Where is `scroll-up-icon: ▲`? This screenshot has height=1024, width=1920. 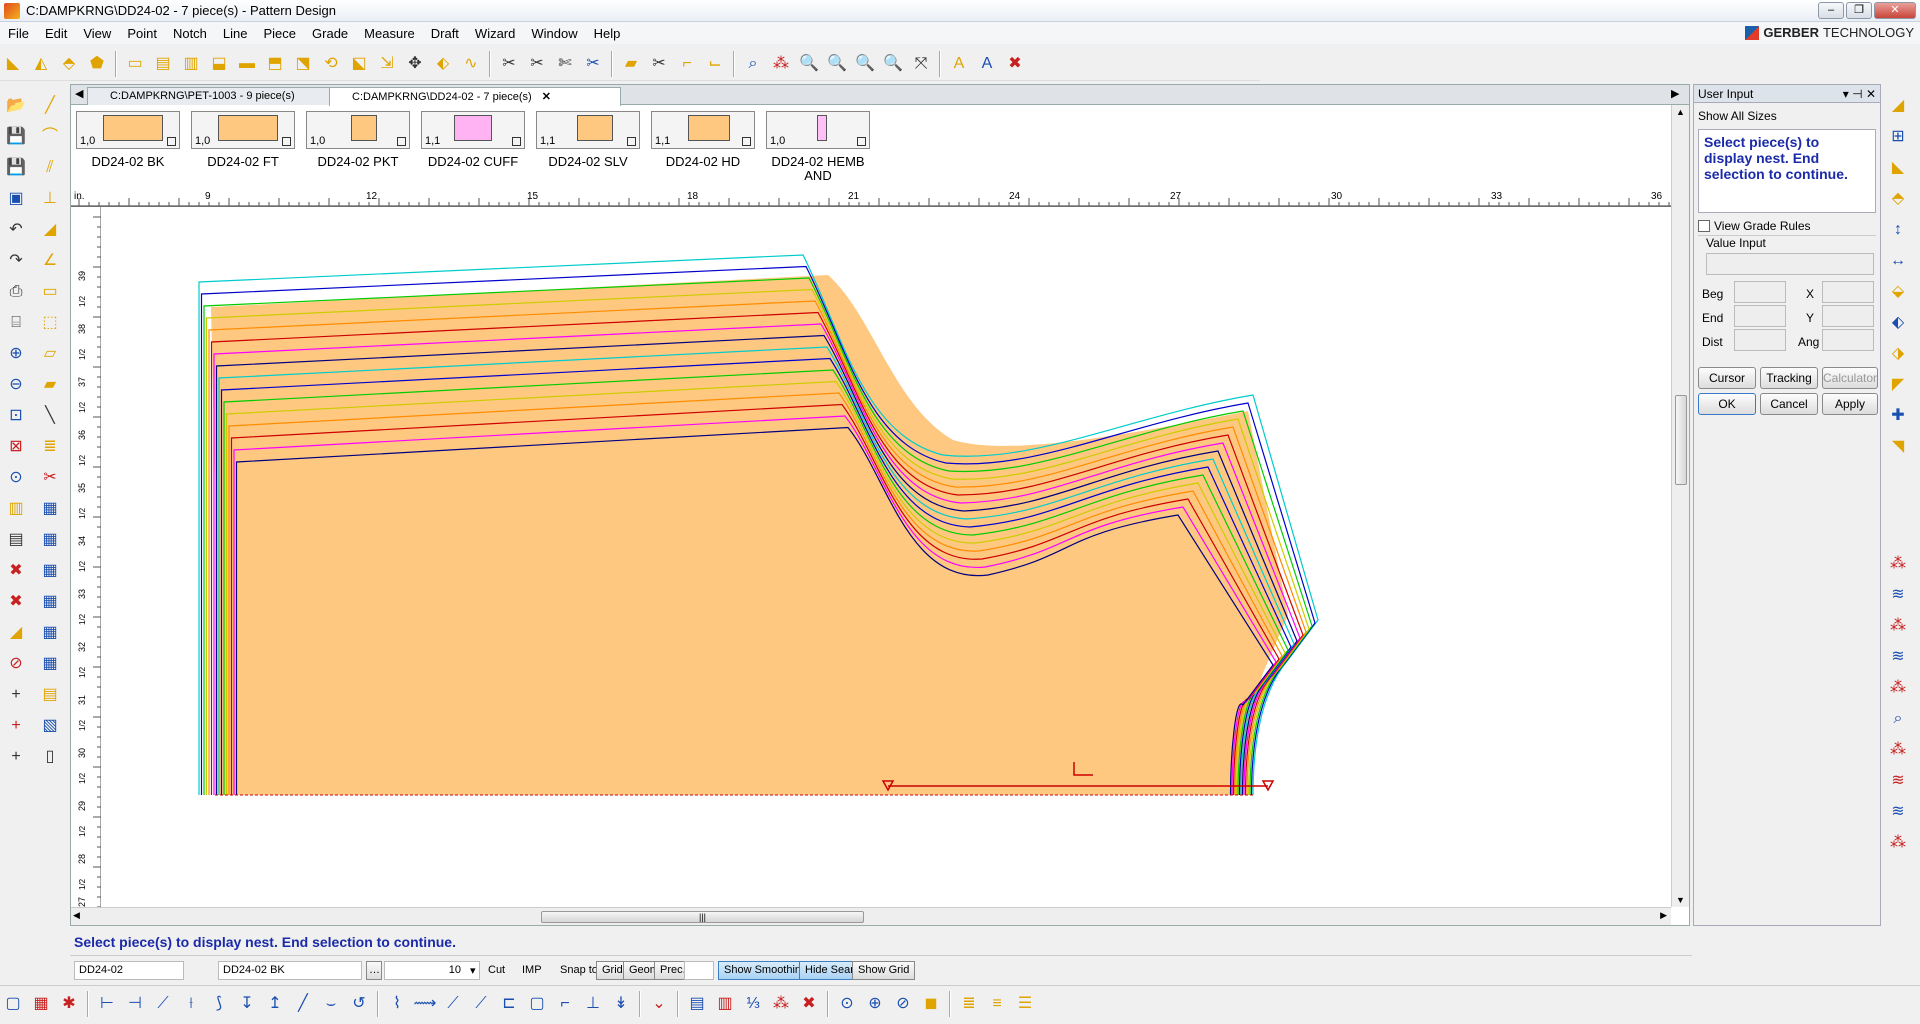
scroll-up-icon: ▲ is located at coordinates (1680, 112).